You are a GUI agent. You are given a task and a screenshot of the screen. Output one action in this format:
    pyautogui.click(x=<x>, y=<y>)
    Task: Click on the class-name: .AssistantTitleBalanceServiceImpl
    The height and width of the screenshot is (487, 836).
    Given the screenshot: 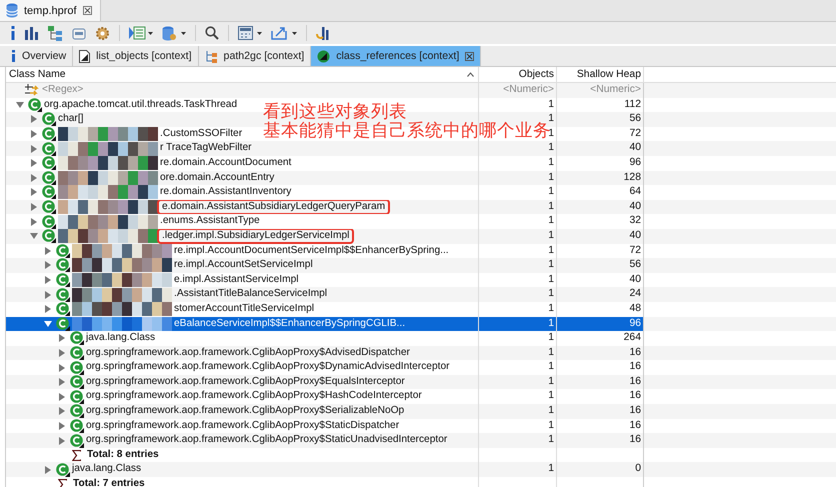 What is the action you would take?
    pyautogui.click(x=251, y=294)
    